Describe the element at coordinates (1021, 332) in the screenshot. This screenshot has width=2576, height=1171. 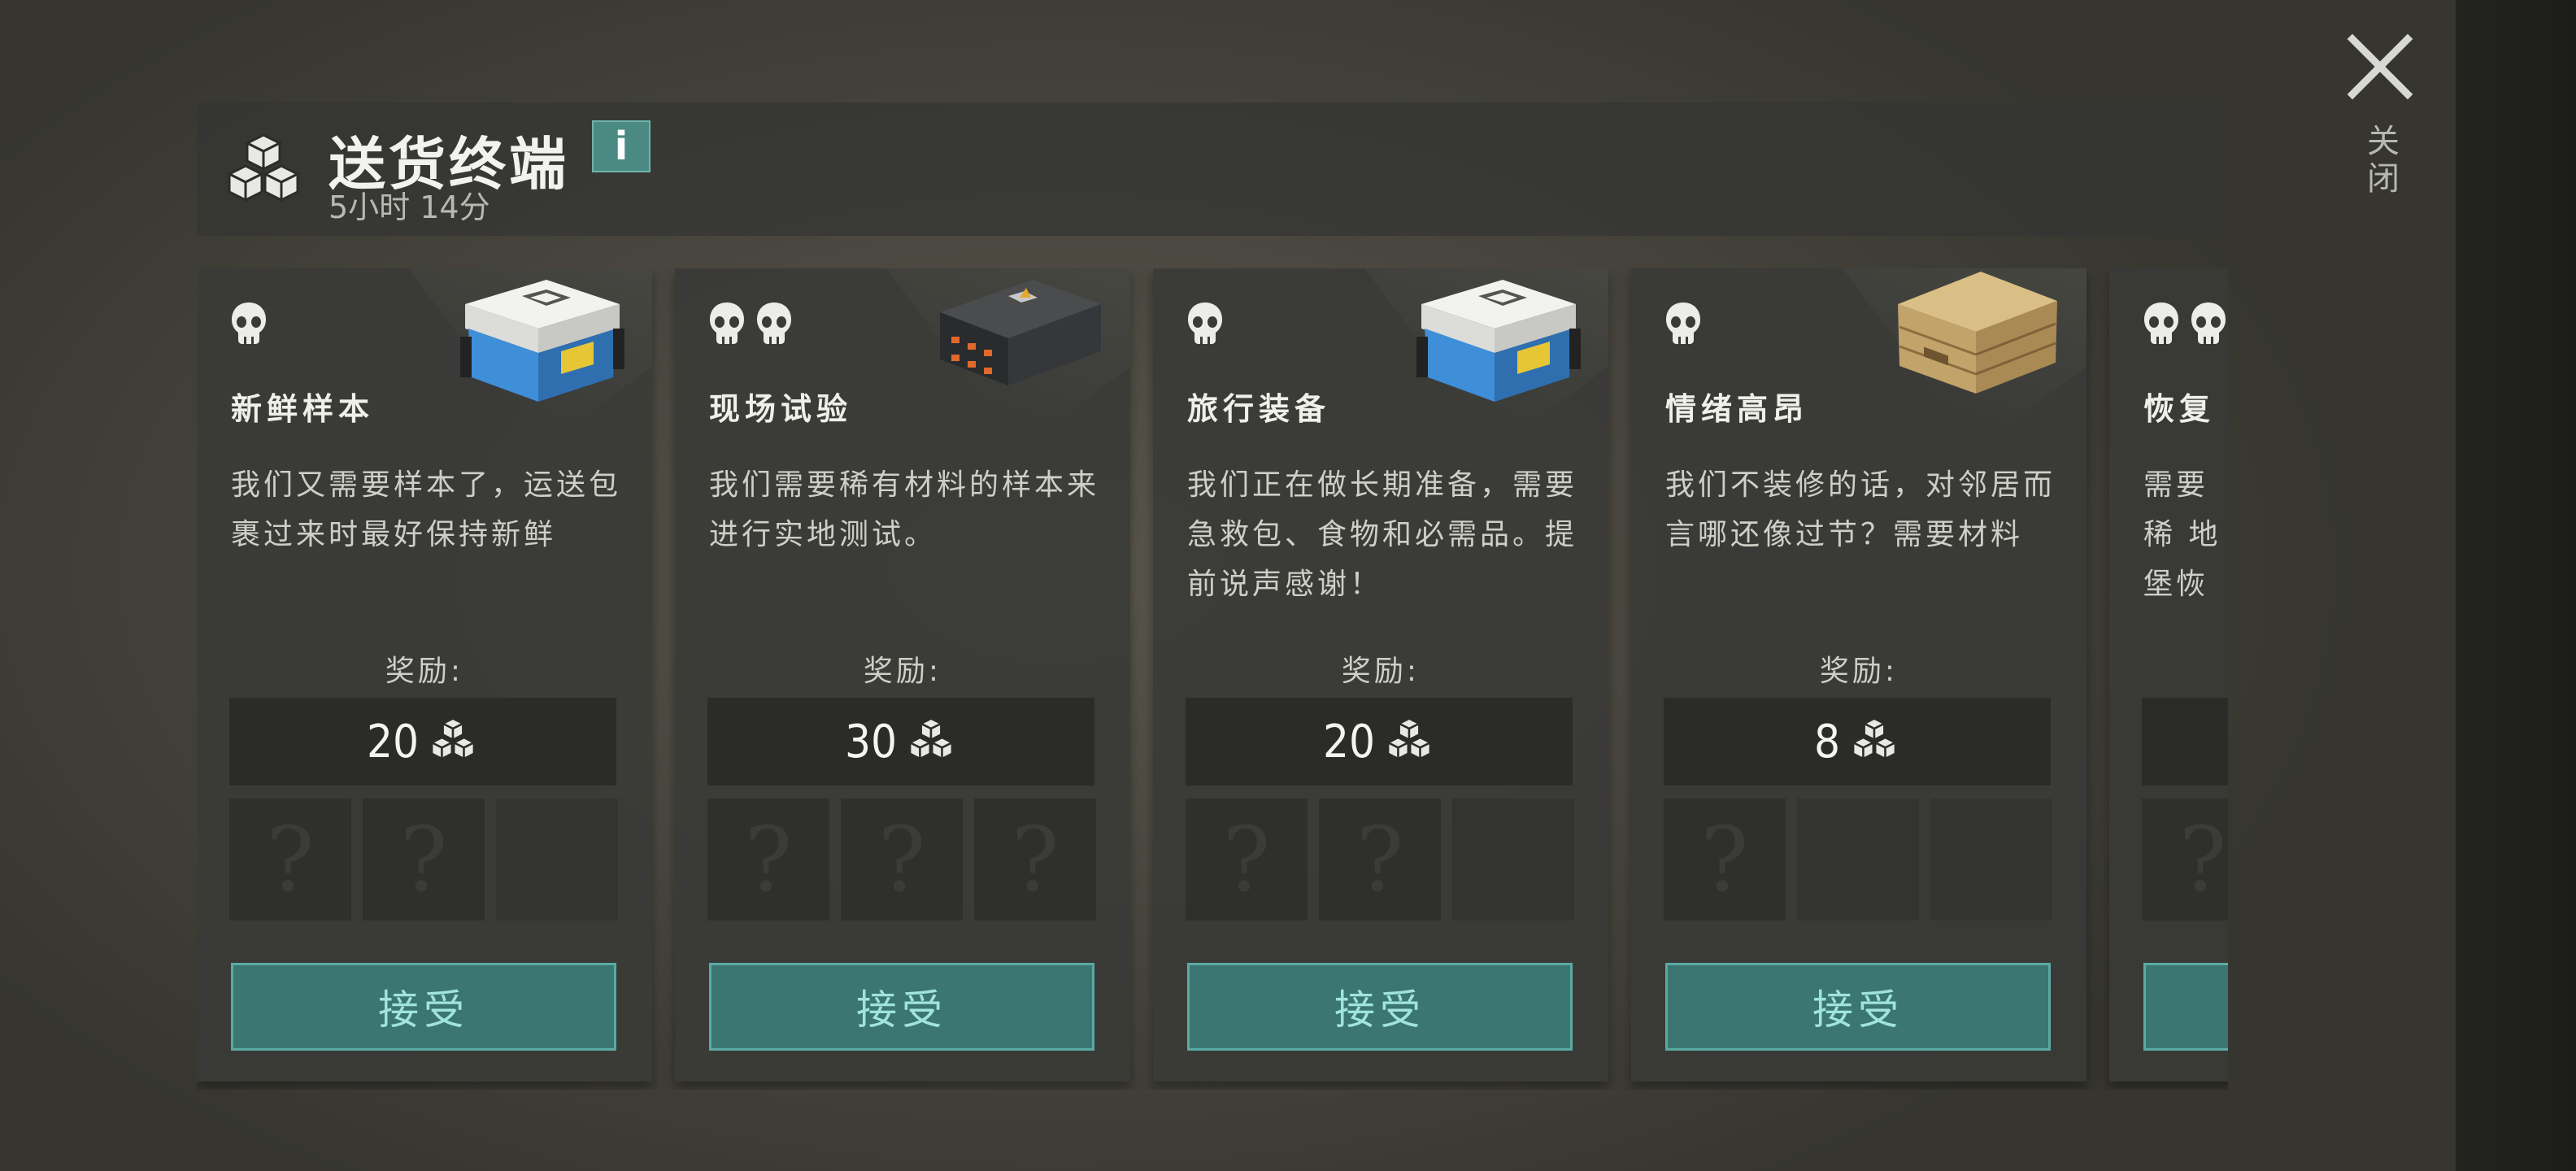
I see `black-military-case-icon` at that location.